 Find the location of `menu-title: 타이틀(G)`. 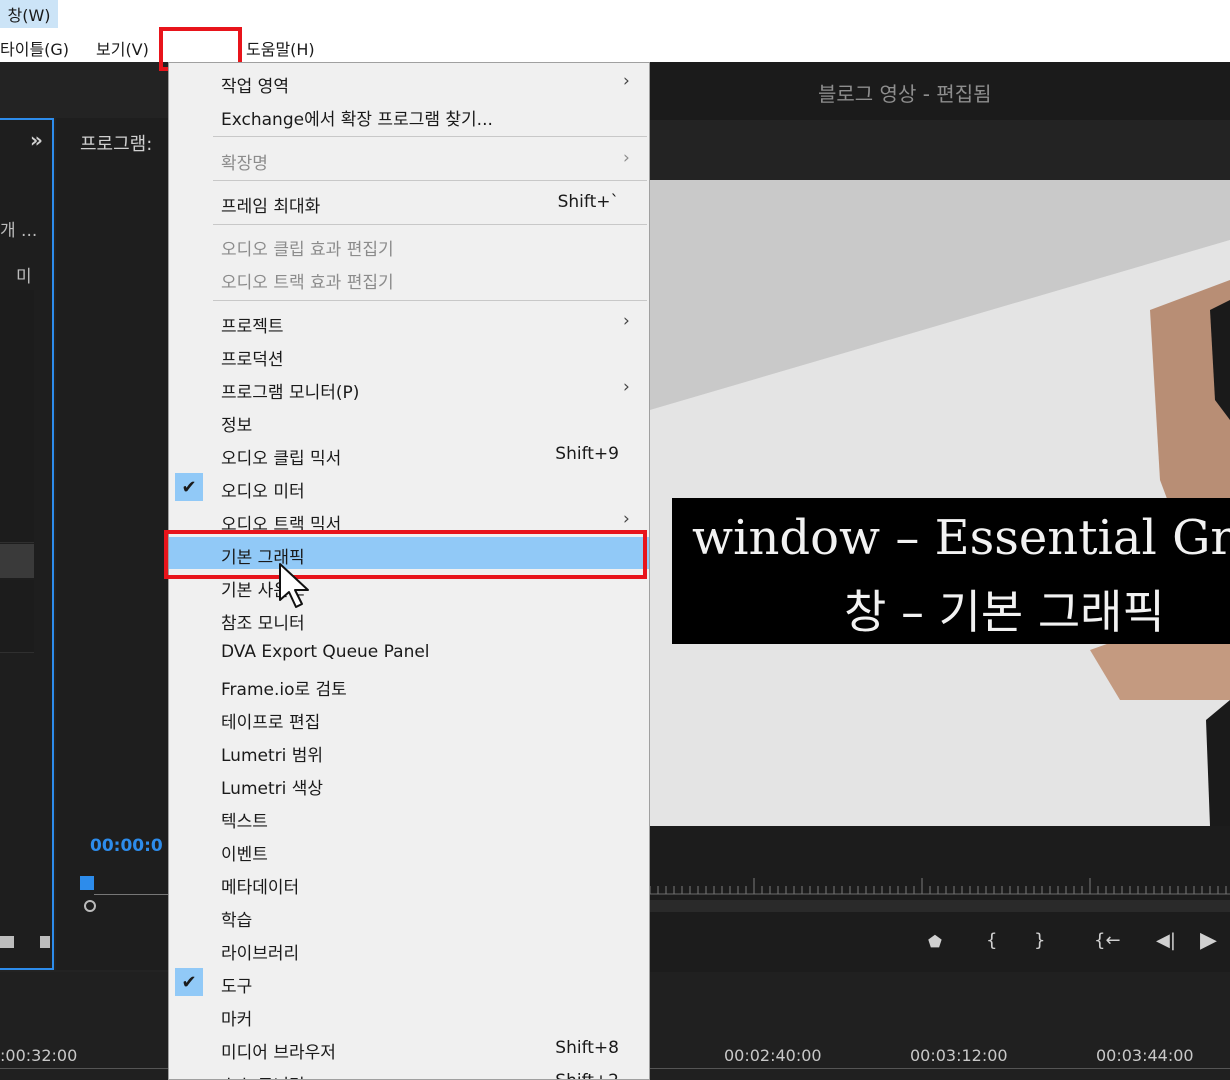

menu-title: 타이틀(G) is located at coordinates (34, 48).